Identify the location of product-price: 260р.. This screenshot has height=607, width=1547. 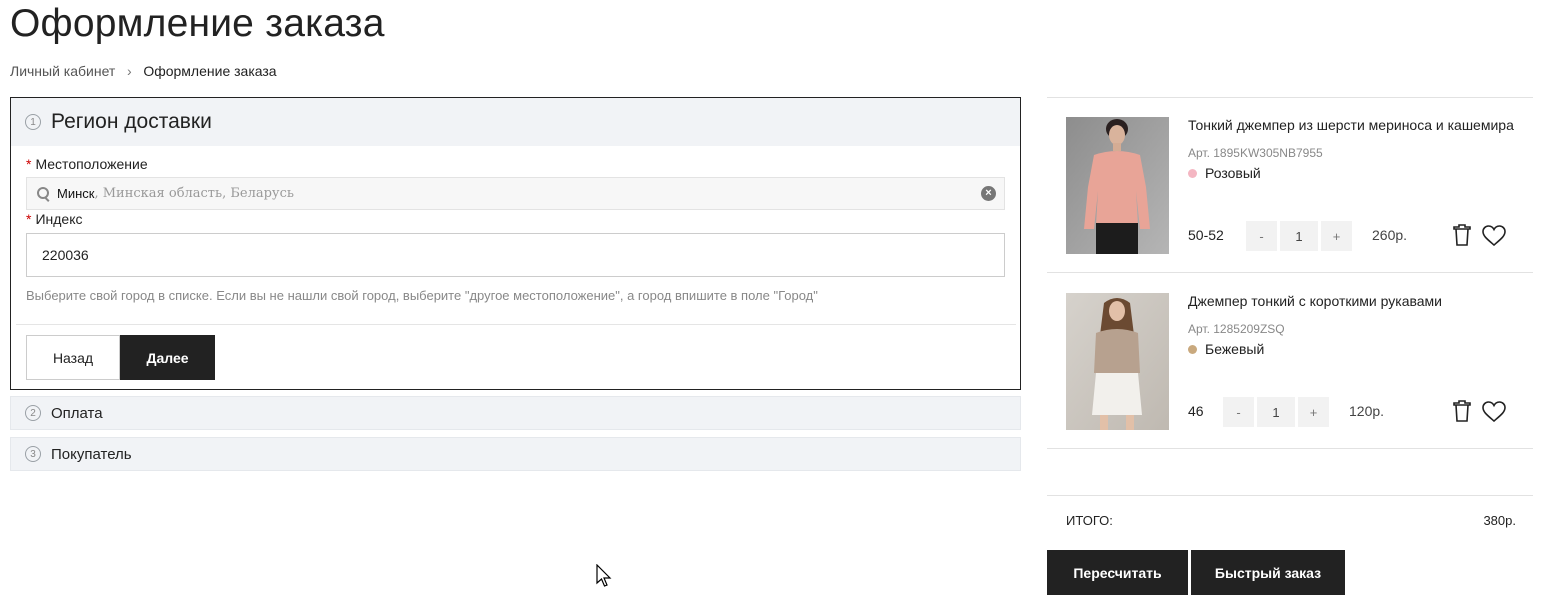
(1390, 235).